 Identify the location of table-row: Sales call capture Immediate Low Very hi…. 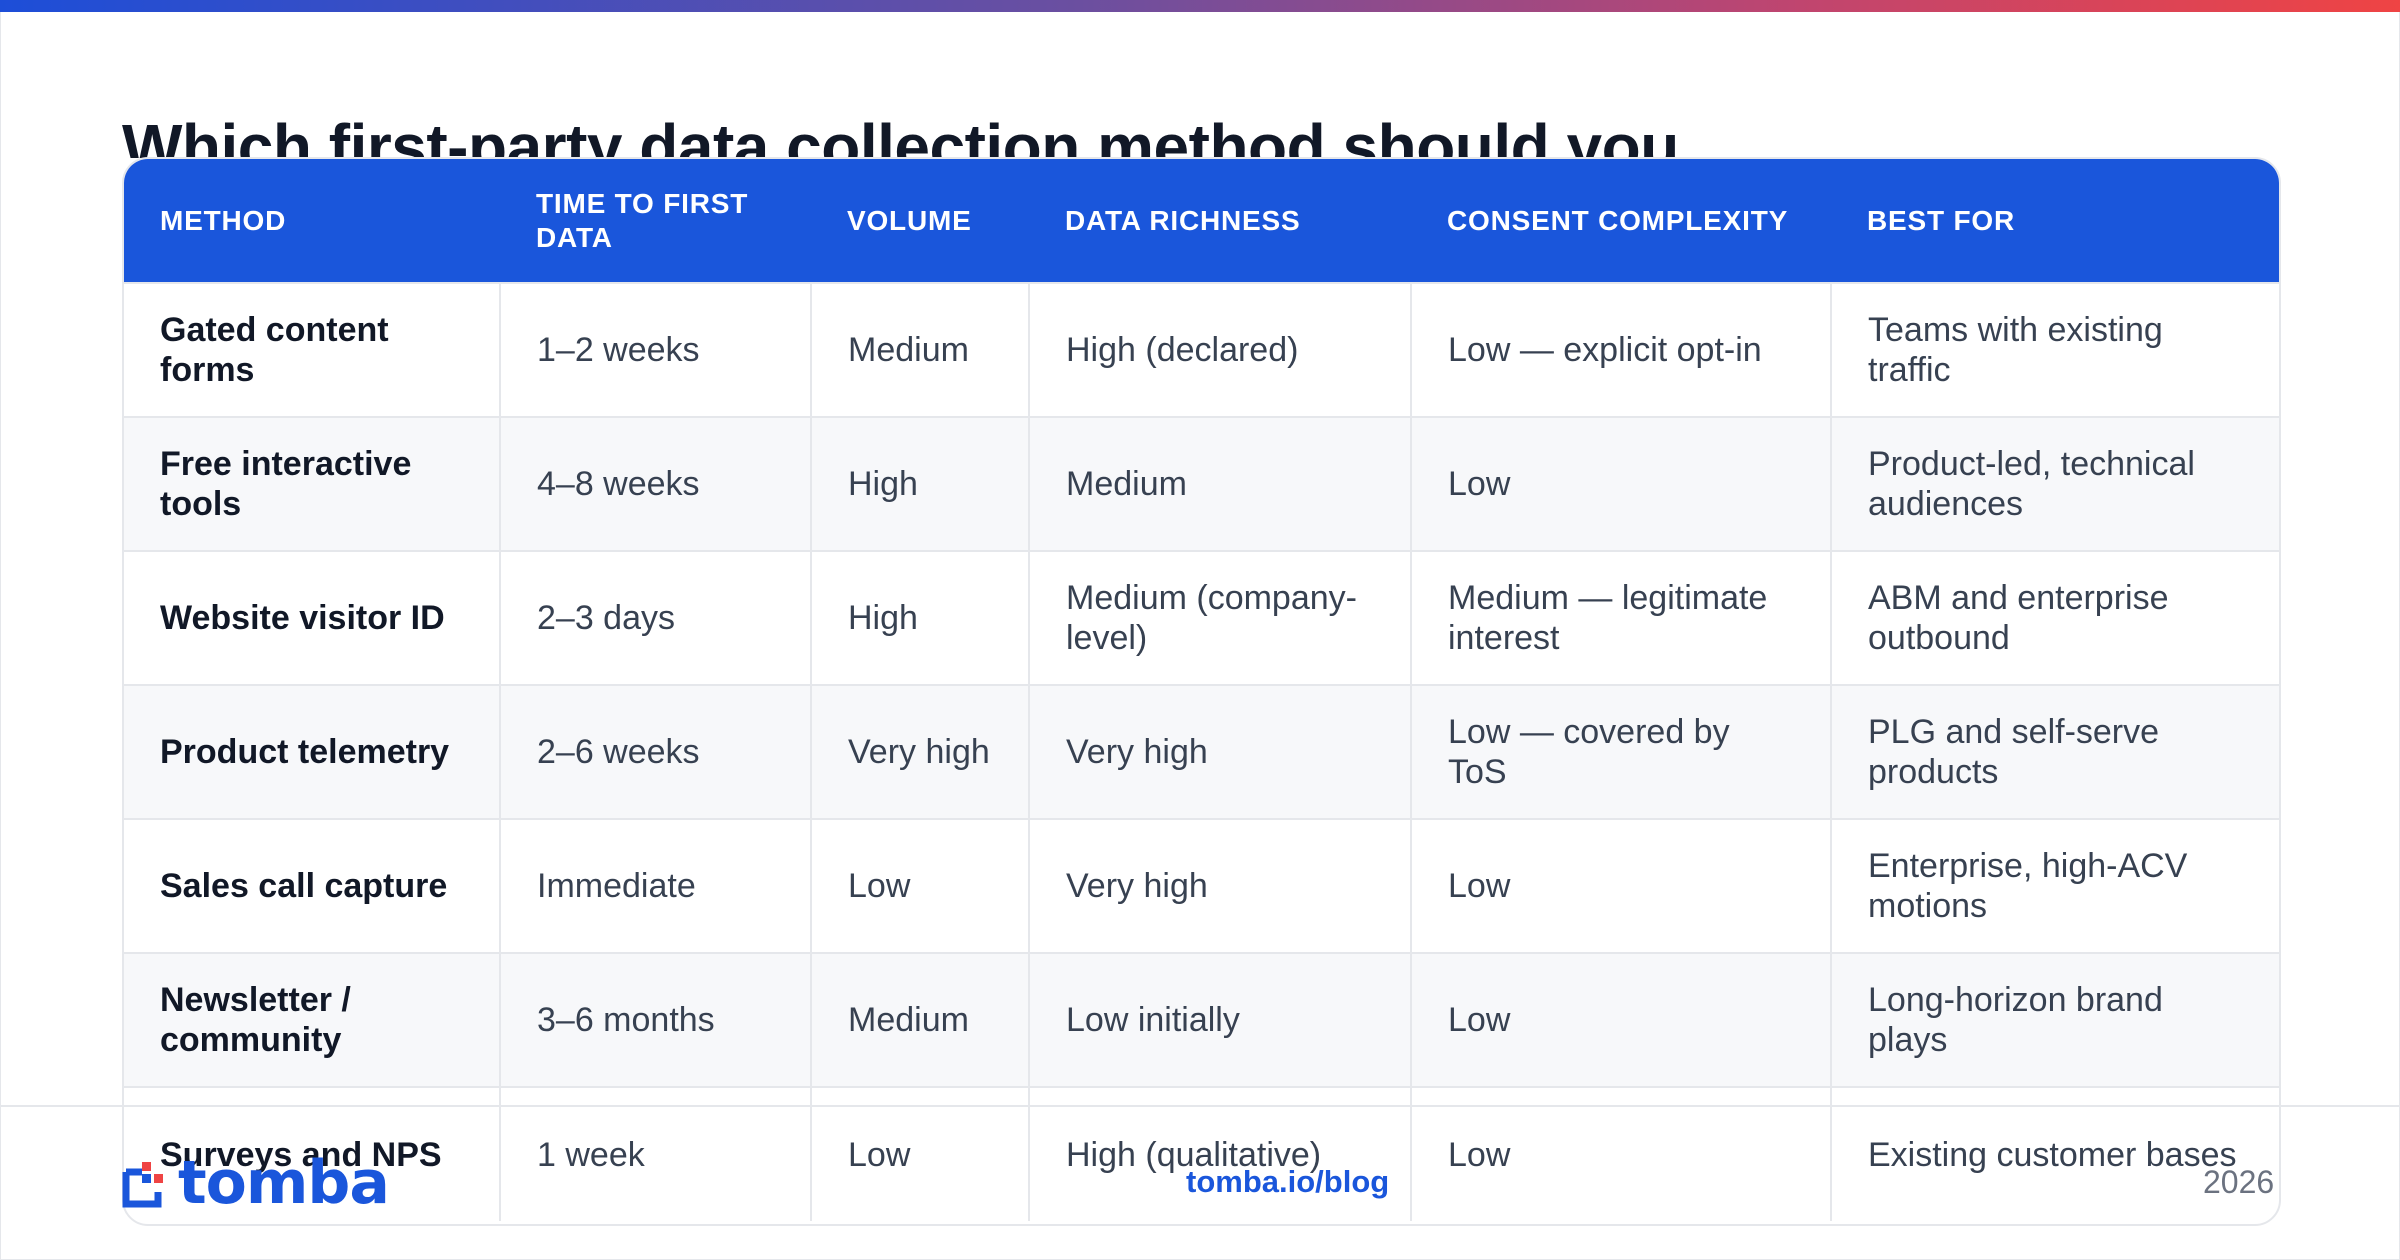
(1201, 885).